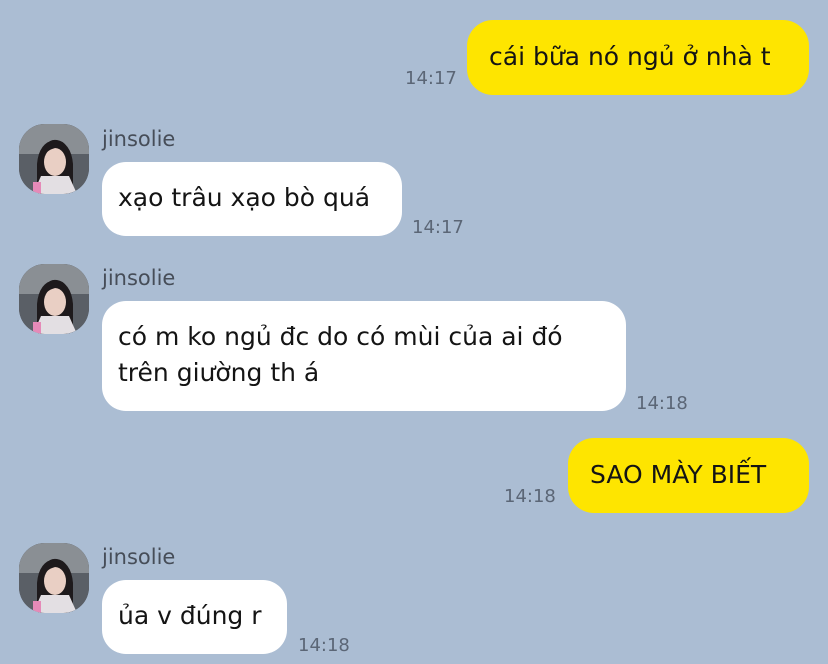 This screenshot has height=664, width=828. What do you see at coordinates (340, 336) in the screenshot?
I see `message-text-line: có m ko ngủ đc do có mùi của ai đó` at bounding box center [340, 336].